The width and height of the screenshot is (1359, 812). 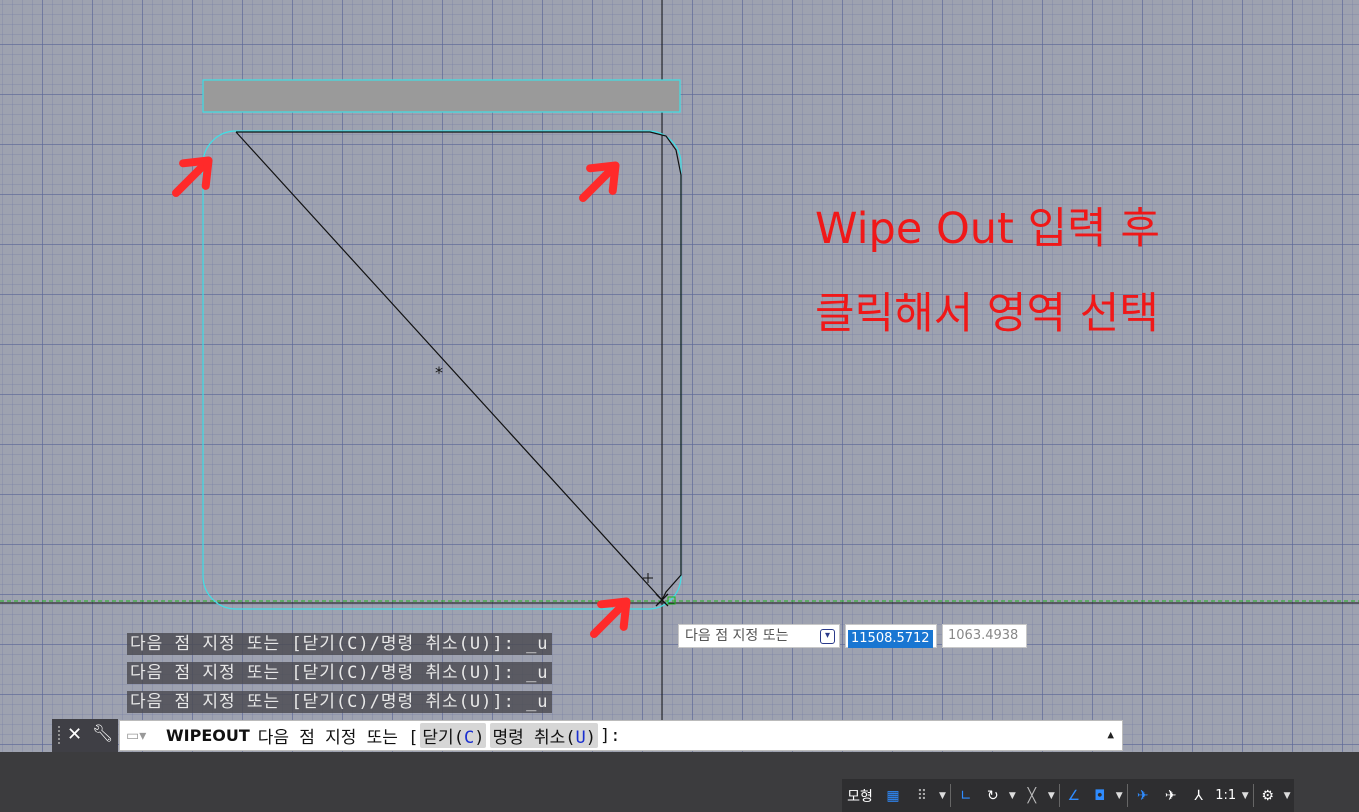 I want to click on option-undo-key: U, so click(x=580, y=738).